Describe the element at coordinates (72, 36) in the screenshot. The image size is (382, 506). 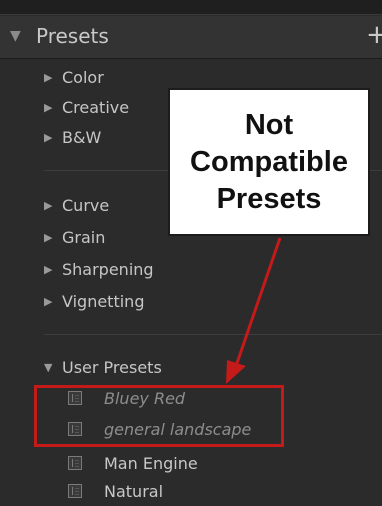
I see `panel-title: Presets` at that location.